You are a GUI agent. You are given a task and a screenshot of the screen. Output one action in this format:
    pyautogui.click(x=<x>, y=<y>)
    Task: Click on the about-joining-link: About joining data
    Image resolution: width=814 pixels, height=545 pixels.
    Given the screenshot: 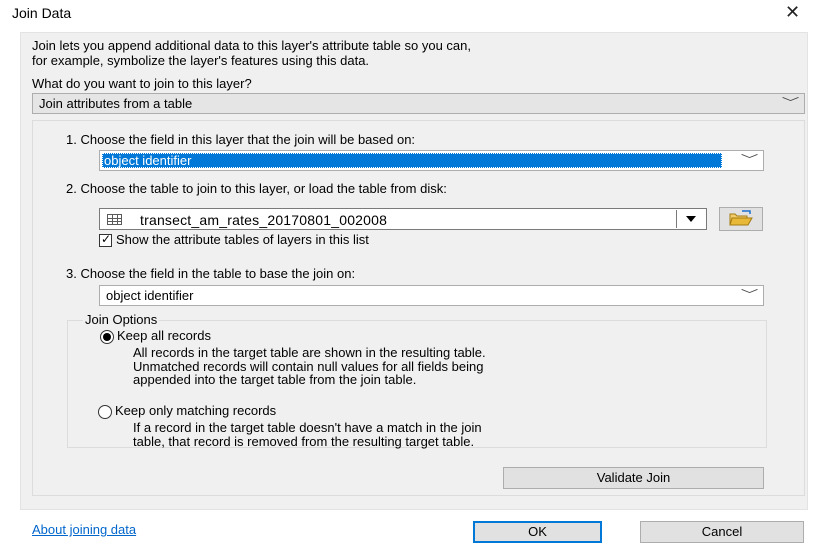 What is the action you would take?
    pyautogui.click(x=84, y=529)
    